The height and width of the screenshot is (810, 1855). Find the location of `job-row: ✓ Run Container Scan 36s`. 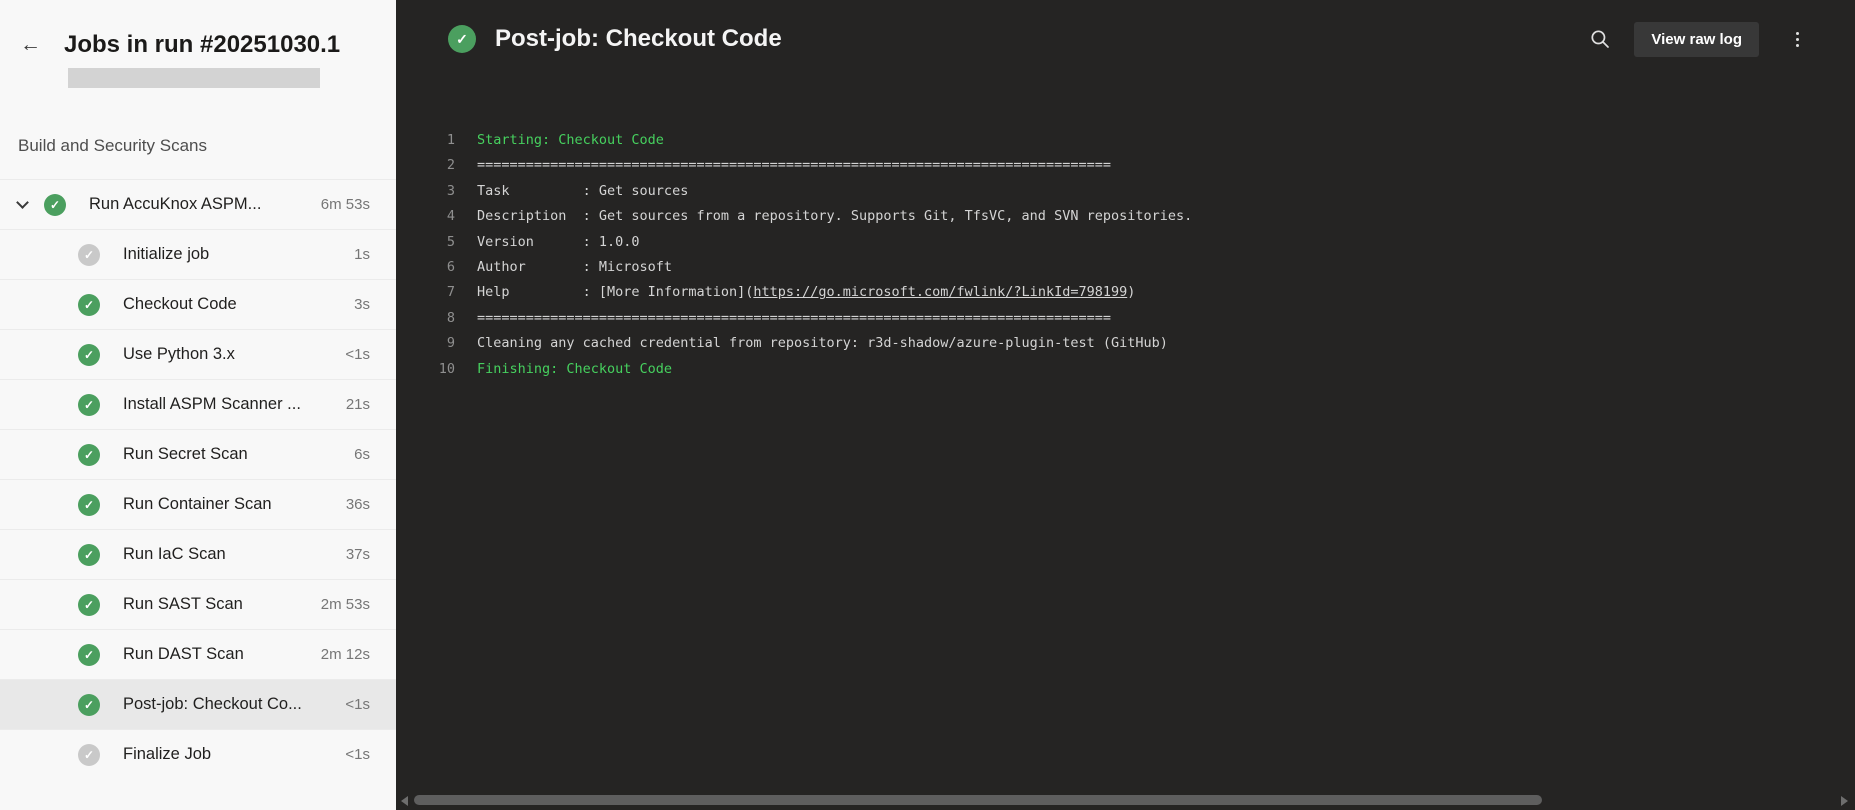

job-row: ✓ Run Container Scan 36s is located at coordinates (198, 504).